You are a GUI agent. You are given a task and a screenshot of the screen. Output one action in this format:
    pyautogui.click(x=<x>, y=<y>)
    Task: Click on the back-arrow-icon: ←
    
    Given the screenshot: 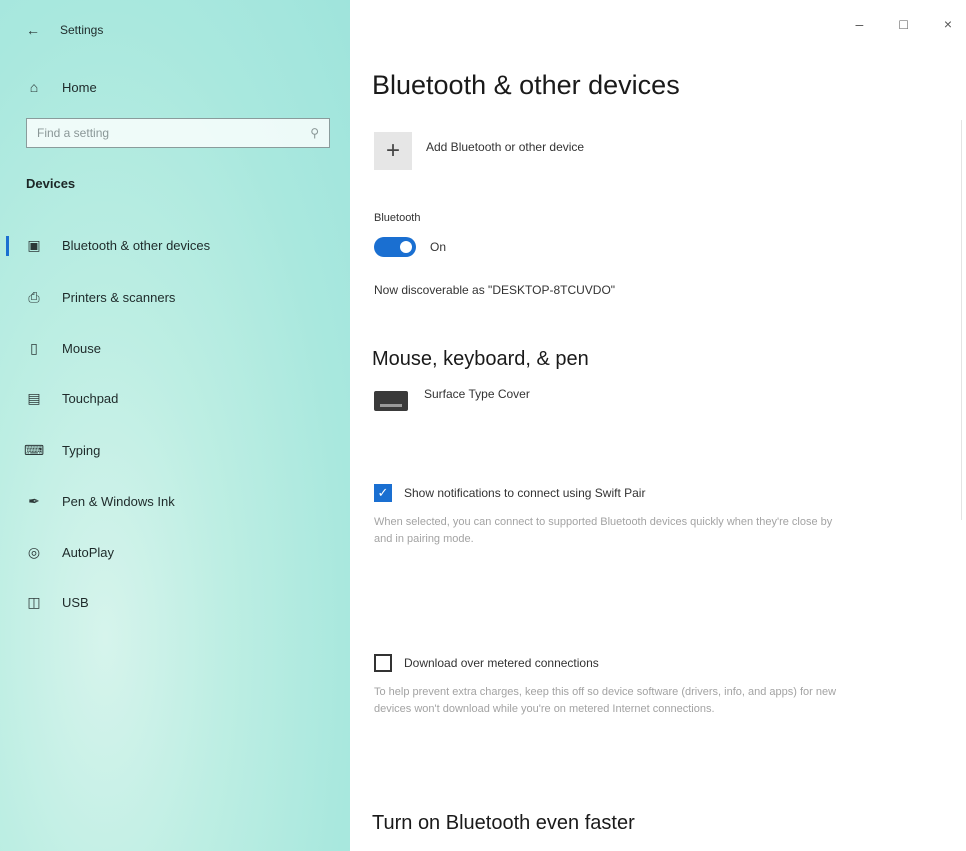 What is the action you would take?
    pyautogui.click(x=33, y=30)
    